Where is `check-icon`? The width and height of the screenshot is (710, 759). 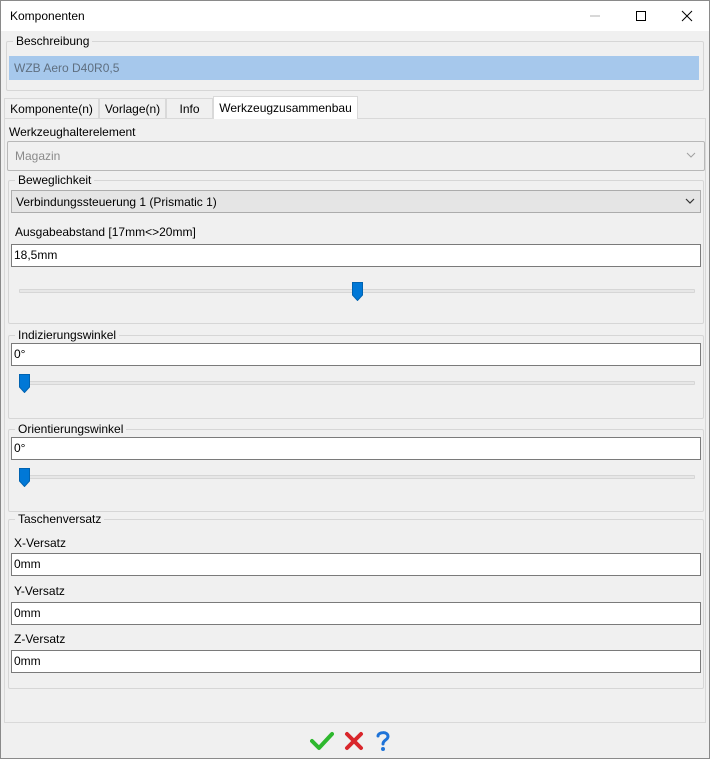
check-icon is located at coordinates (322, 741).